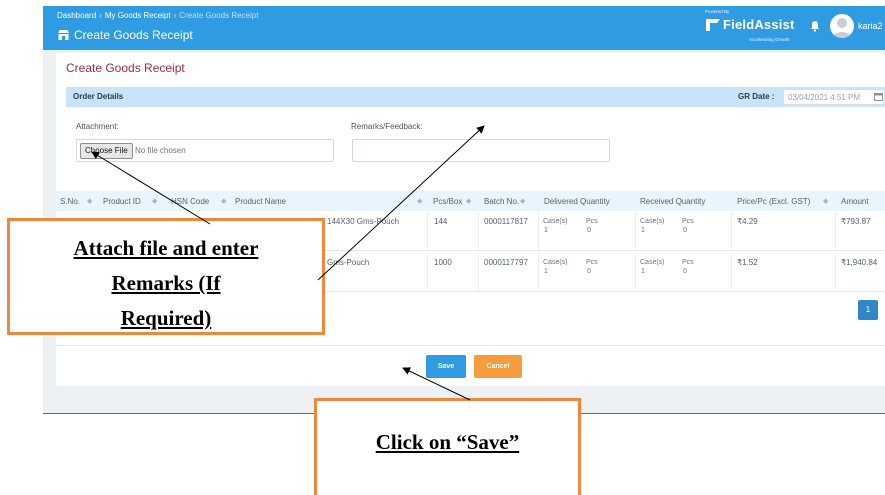 The width and height of the screenshot is (885, 495). I want to click on cancel-button: Cancel, so click(498, 366).